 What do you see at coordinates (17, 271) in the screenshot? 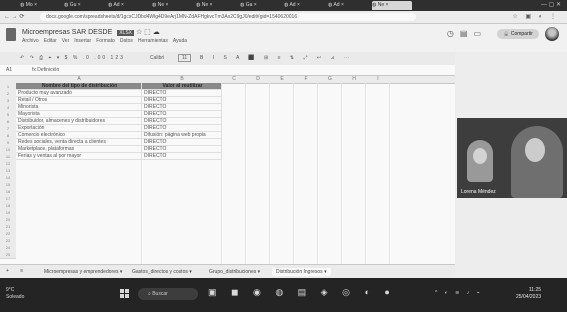
I see `add-sheet-icon: + ≡` at bounding box center [17, 271].